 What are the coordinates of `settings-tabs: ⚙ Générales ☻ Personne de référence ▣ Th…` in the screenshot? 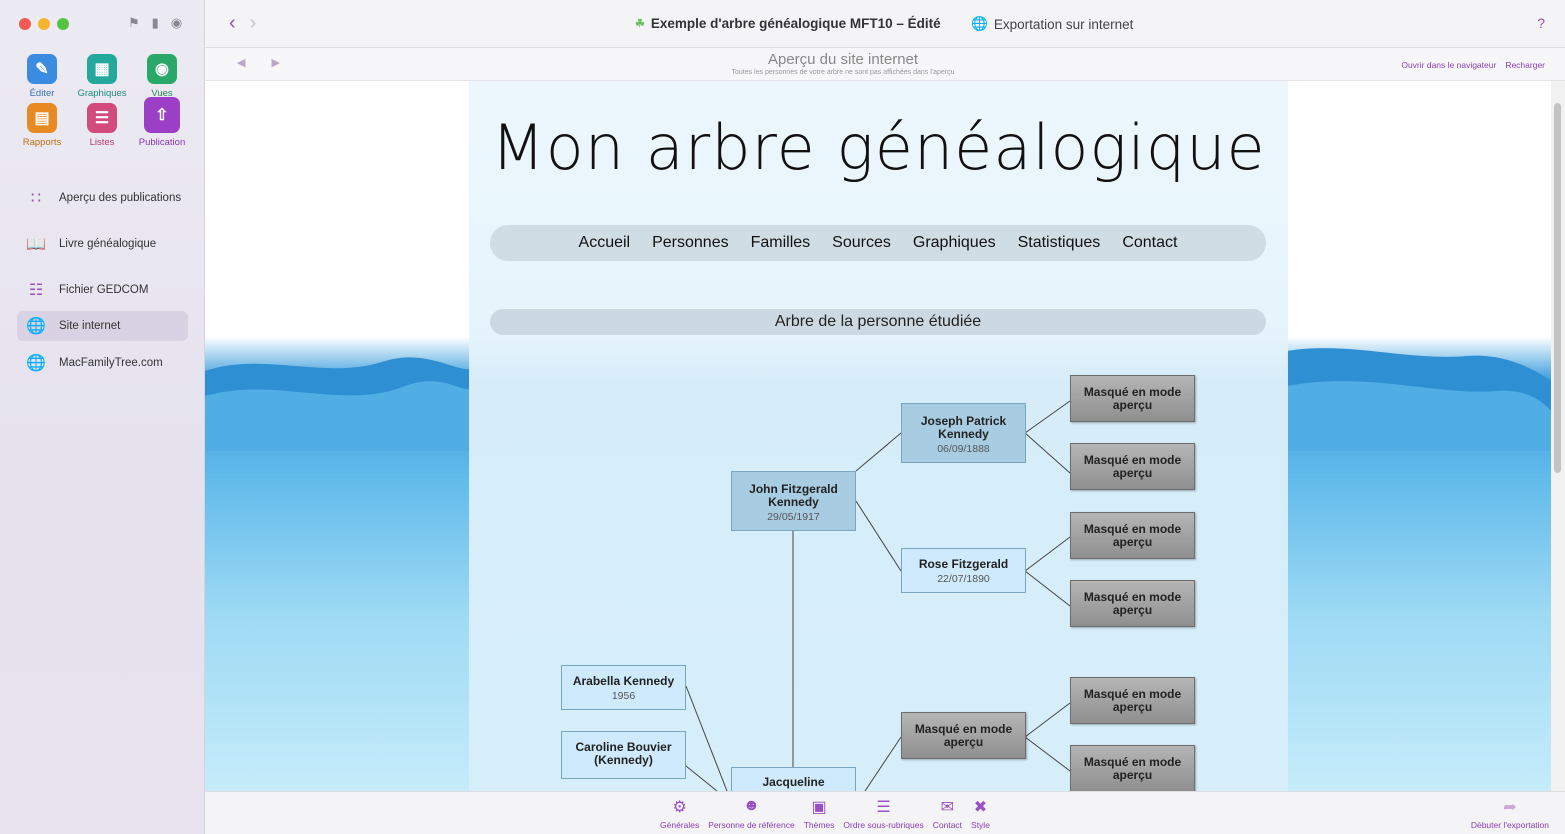 It's located at (825, 813).